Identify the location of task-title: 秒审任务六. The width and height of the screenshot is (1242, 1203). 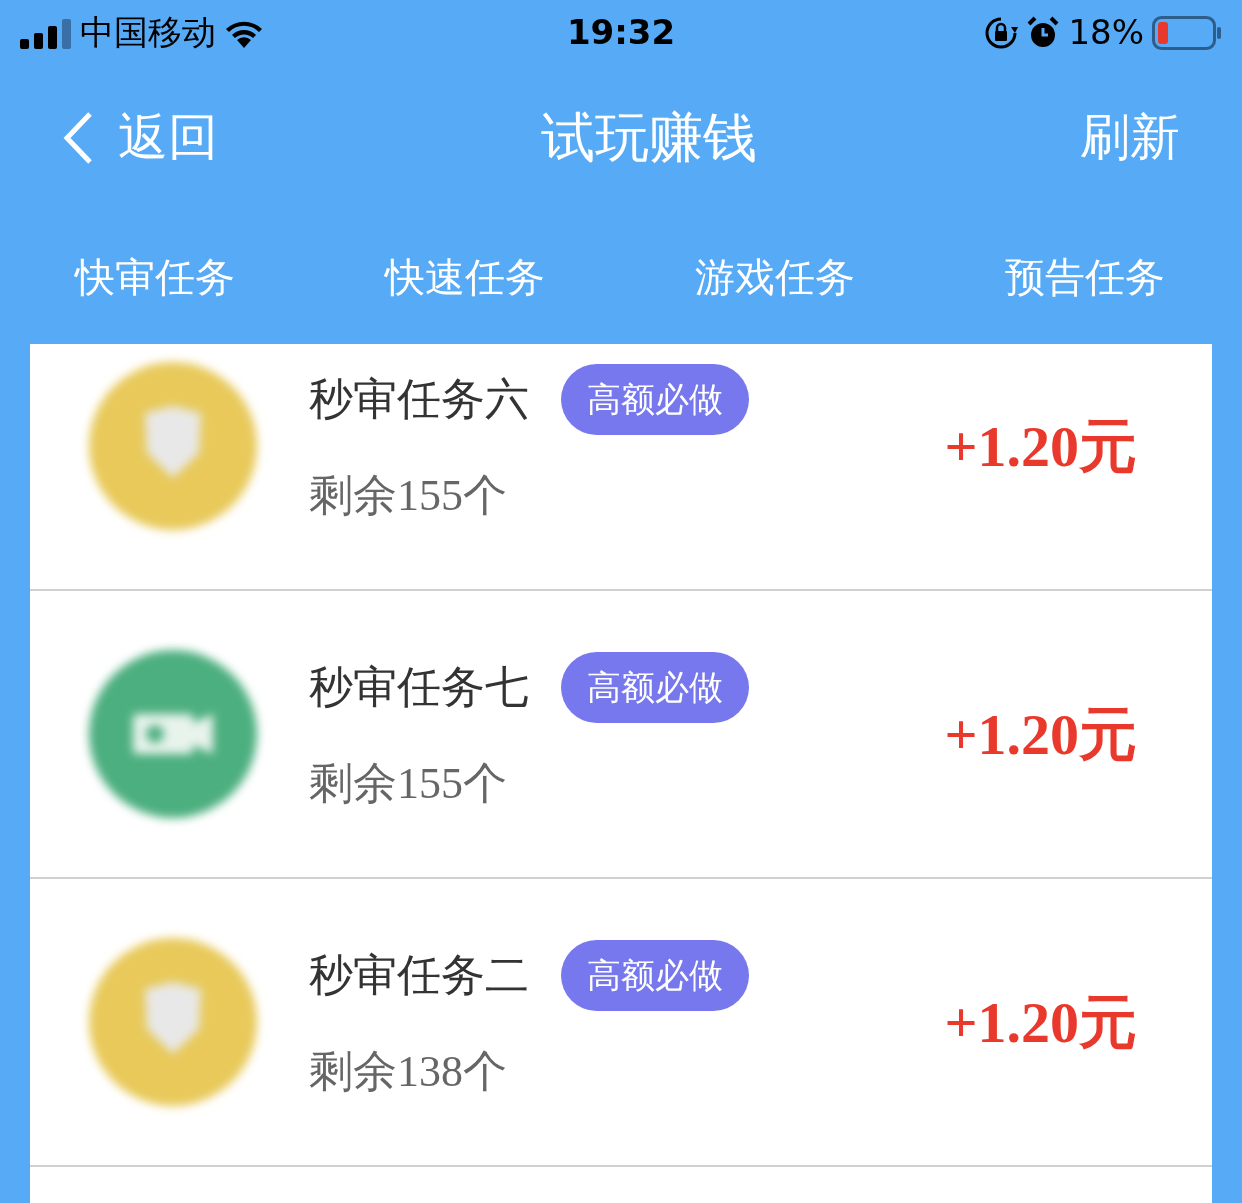
(419, 399).